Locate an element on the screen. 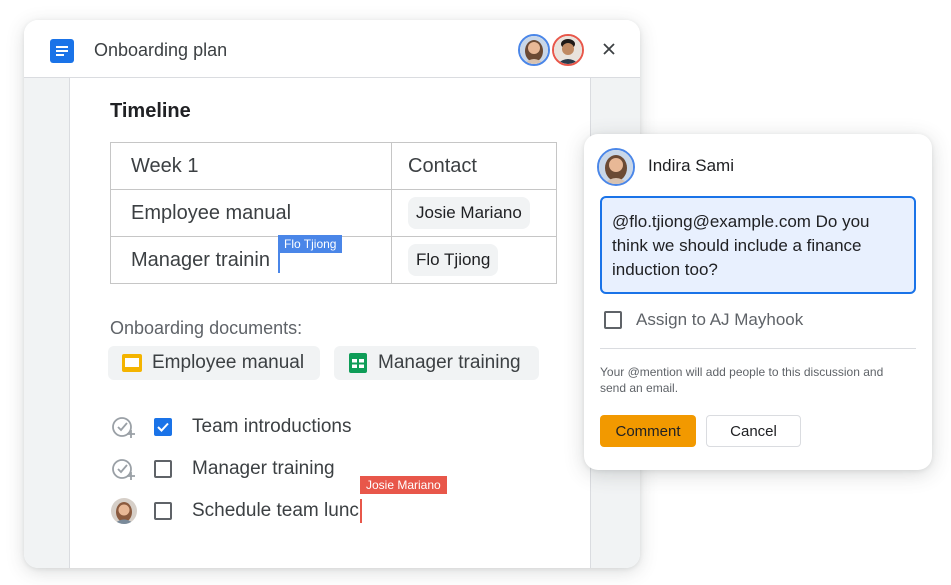  sheets-icon is located at coordinates (358, 363).